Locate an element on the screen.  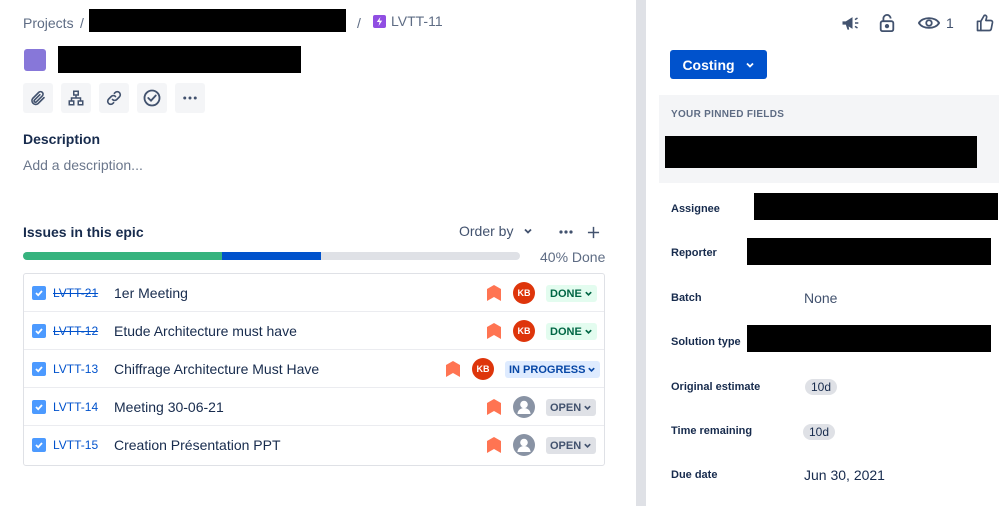
attachment-icon is located at coordinates (38, 98).